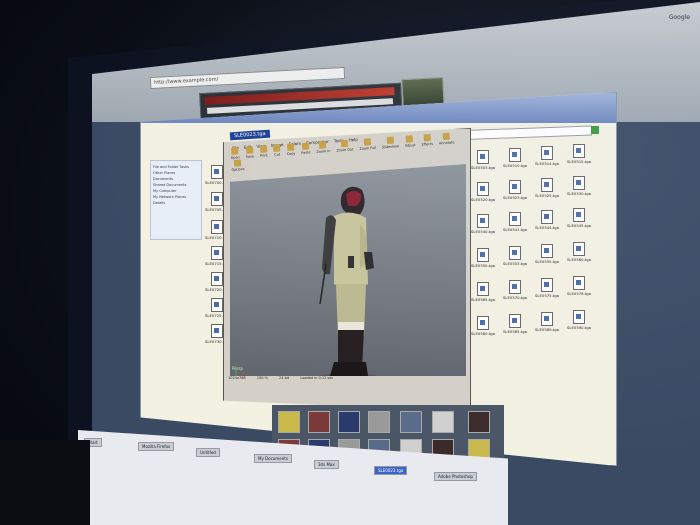 Image resolution: width=700 pixels, height=525 pixels. I want to click on file-name: SLE0560.tga, so click(579, 259).